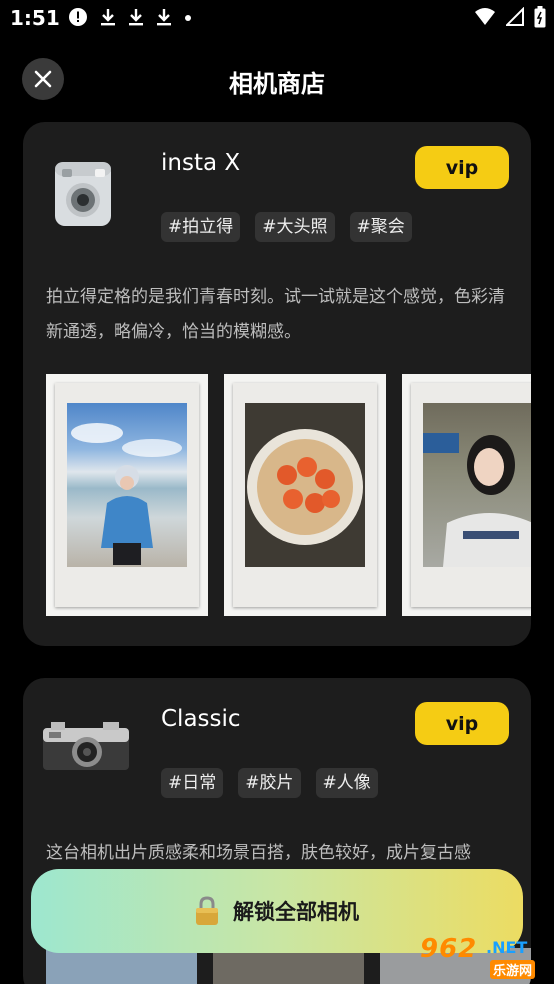 The image size is (554, 984). Describe the element at coordinates (477, 485) in the screenshot. I see `portrait-image` at that location.